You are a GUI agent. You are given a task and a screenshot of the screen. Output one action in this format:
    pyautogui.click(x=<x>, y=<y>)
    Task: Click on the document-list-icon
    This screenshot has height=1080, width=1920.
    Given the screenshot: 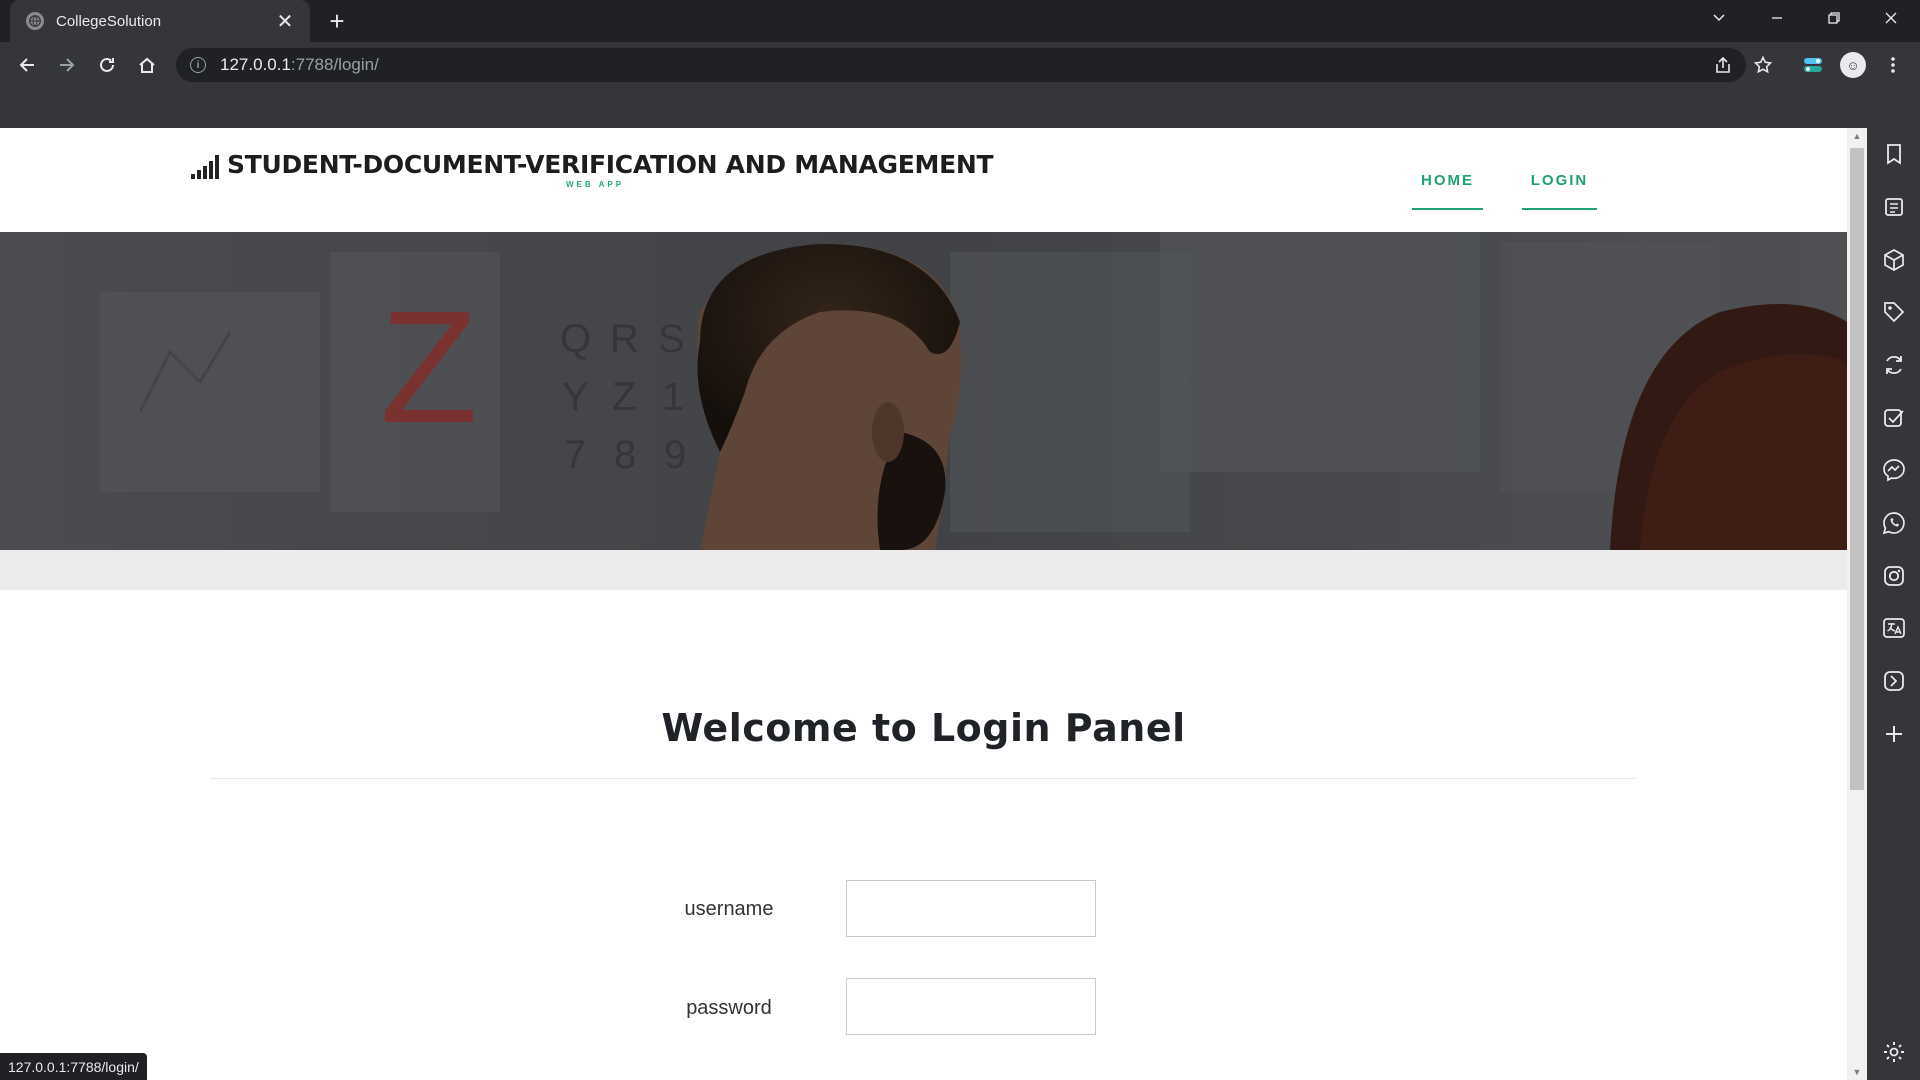 What is the action you would take?
    pyautogui.click(x=1894, y=207)
    